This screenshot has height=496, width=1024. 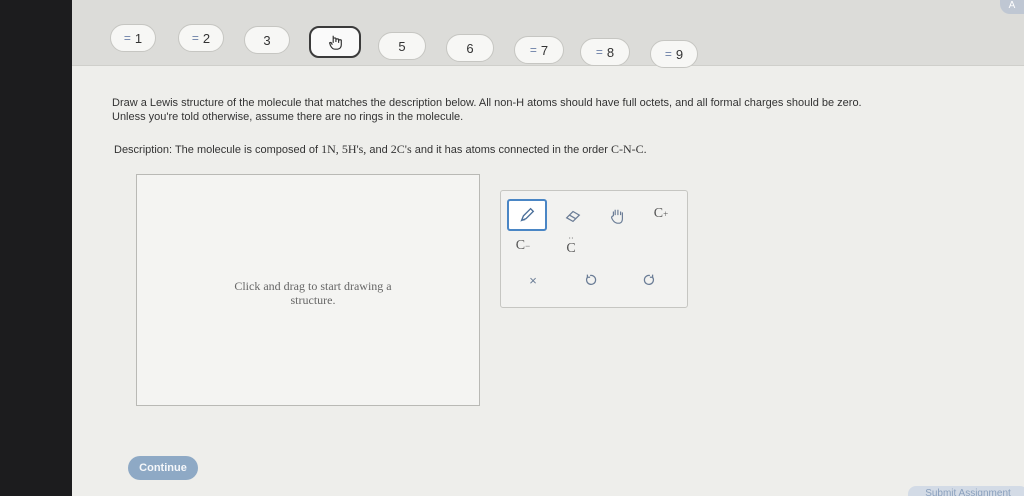 What do you see at coordinates (966, 491) in the screenshot?
I see `submit-assignment-button: Submit Assignment` at bounding box center [966, 491].